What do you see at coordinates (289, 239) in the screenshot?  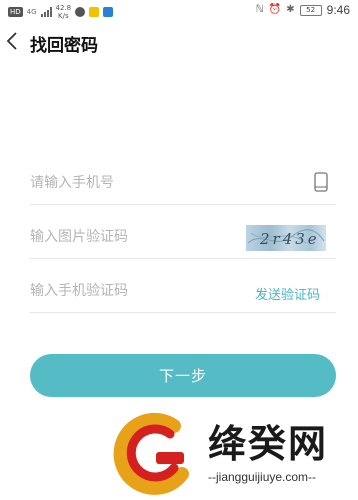 I see `captcha-text: 2r43e` at bounding box center [289, 239].